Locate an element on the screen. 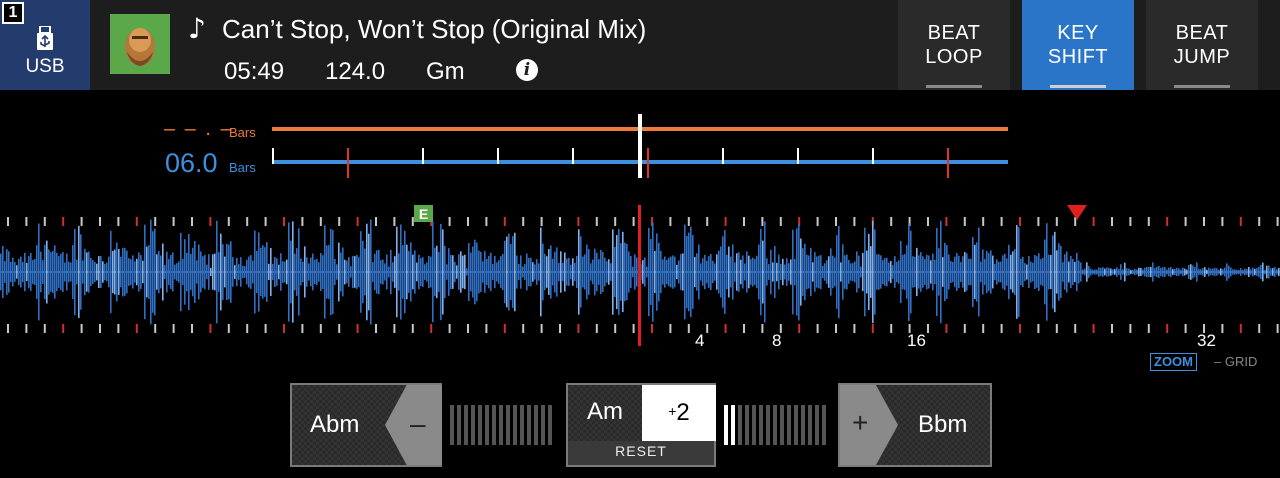  grid-mode-label: – GRID is located at coordinates (1235, 362).